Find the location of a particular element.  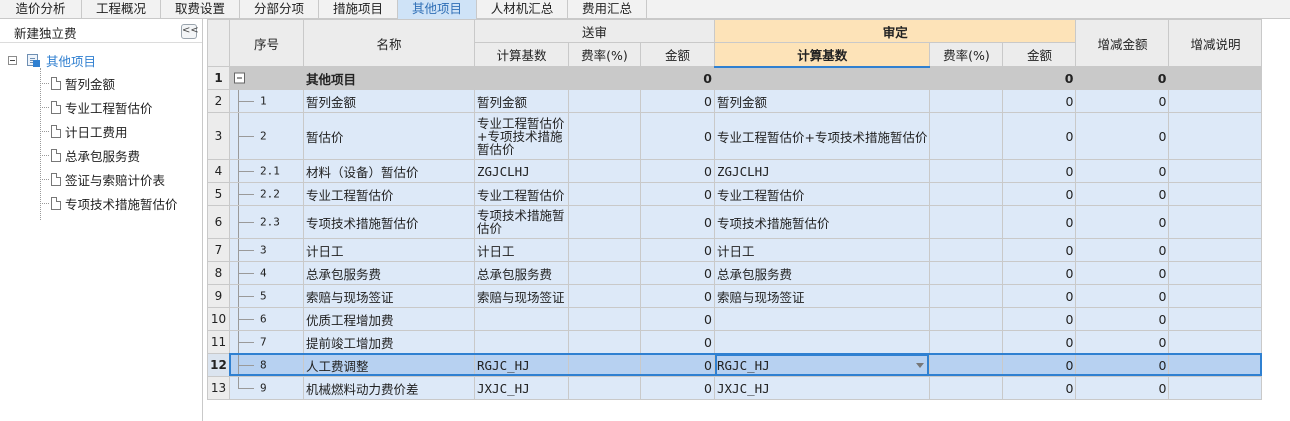

approved-base-cell: 专业工程暂估价+专项技术措施暂估价 is located at coordinates (822, 136).